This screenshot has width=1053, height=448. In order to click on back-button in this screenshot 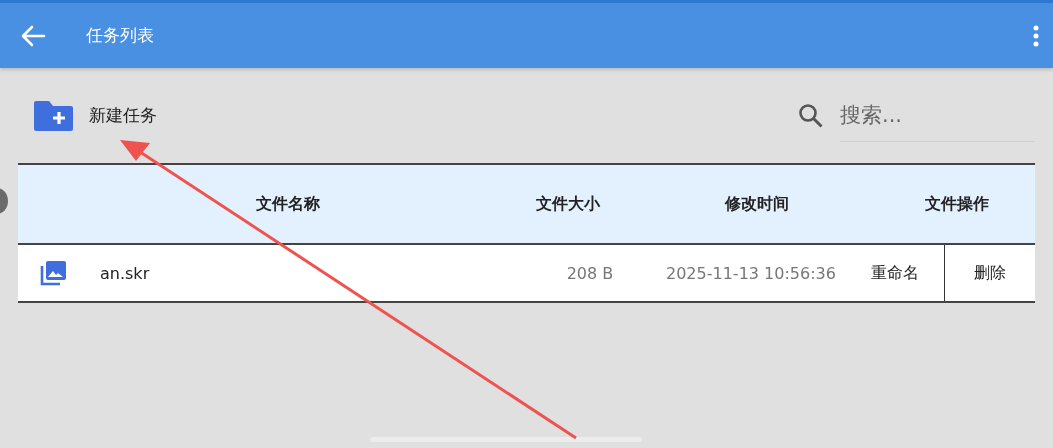, I will do `click(33, 35)`.